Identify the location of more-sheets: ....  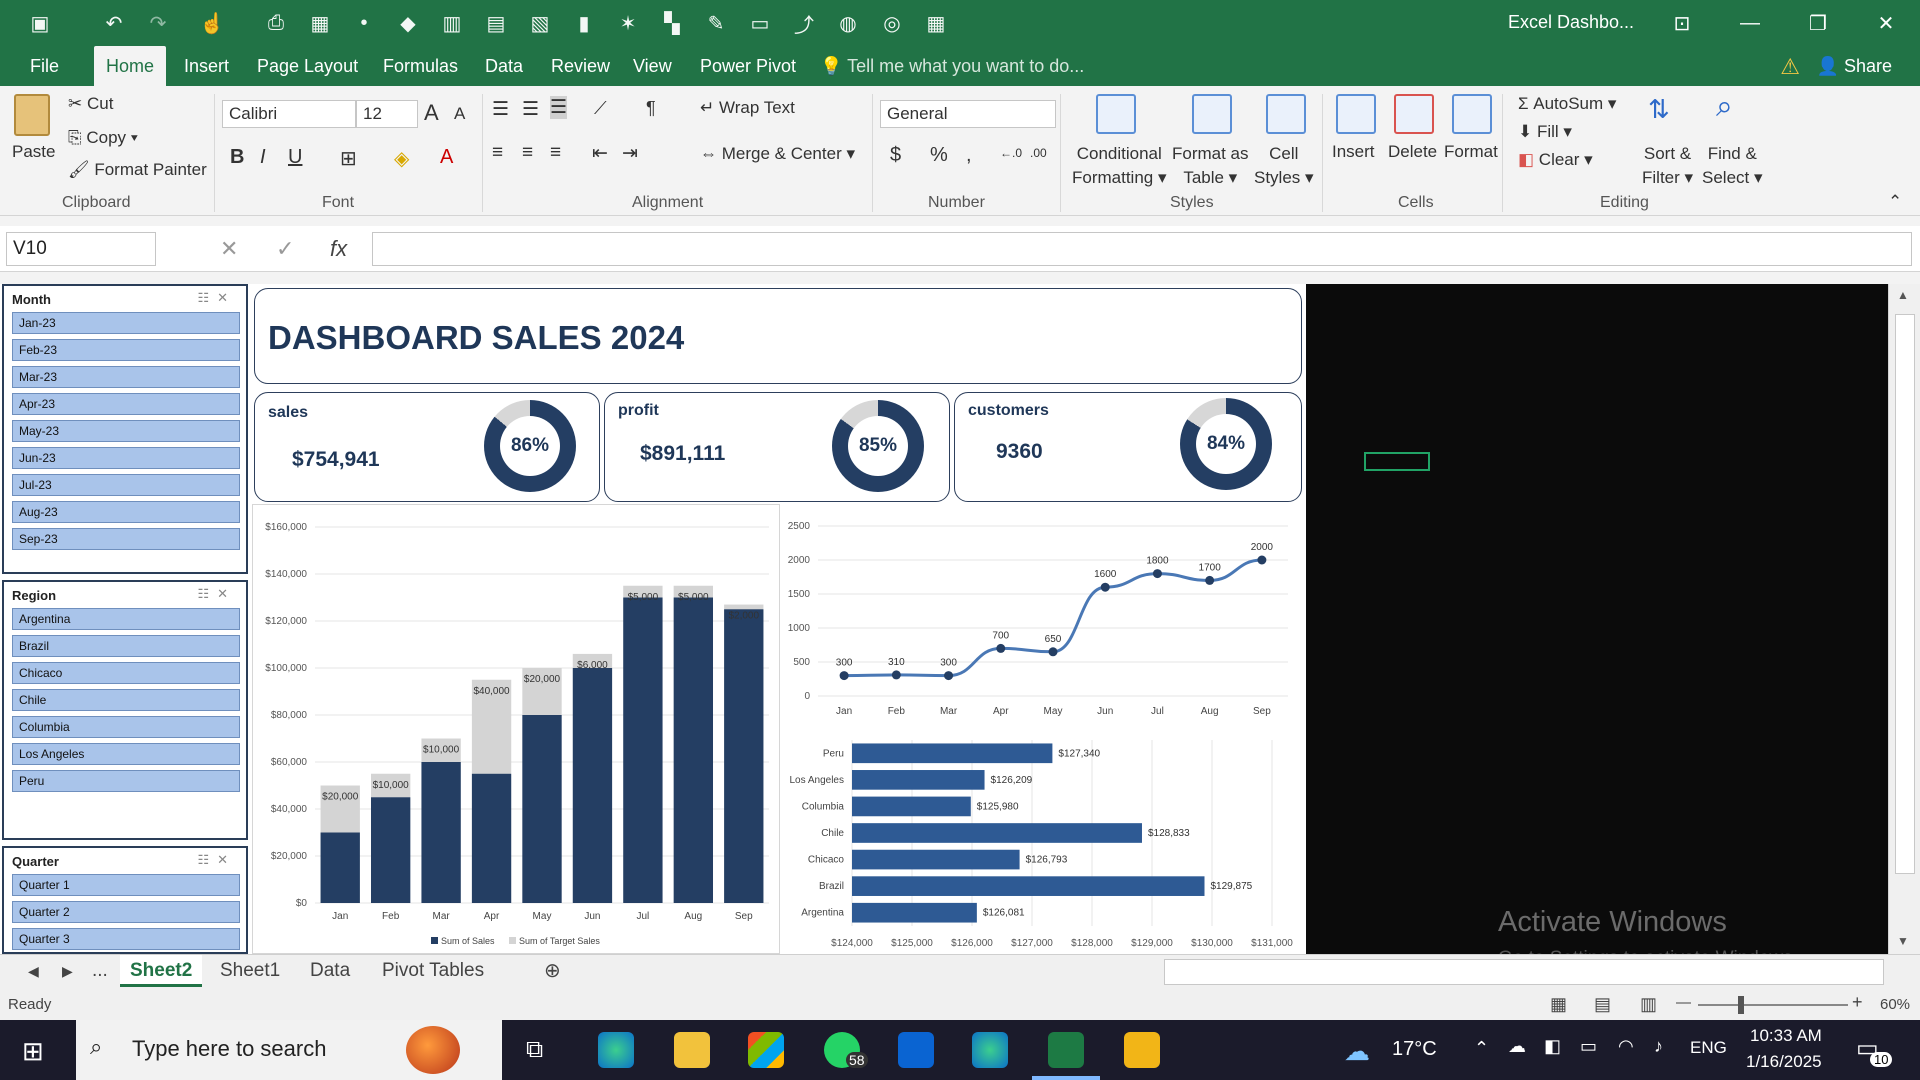
(100, 971).